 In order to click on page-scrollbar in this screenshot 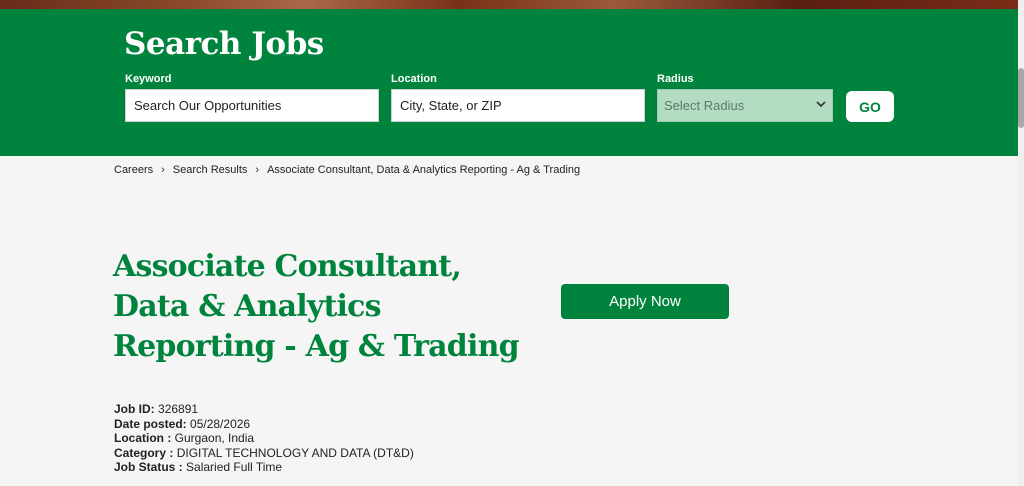, I will do `click(1021, 243)`.